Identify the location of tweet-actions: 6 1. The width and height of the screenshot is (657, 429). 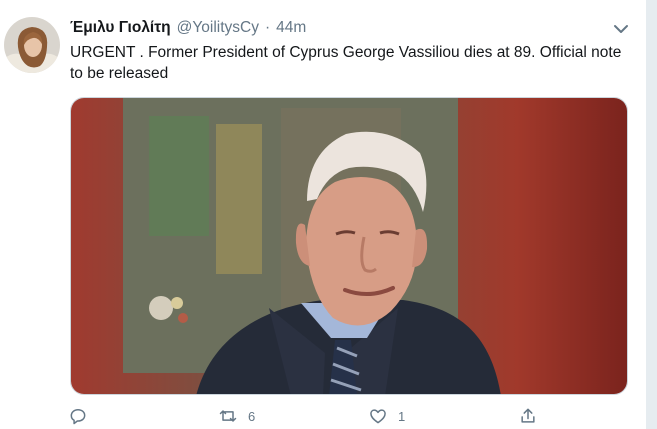
(318, 417).